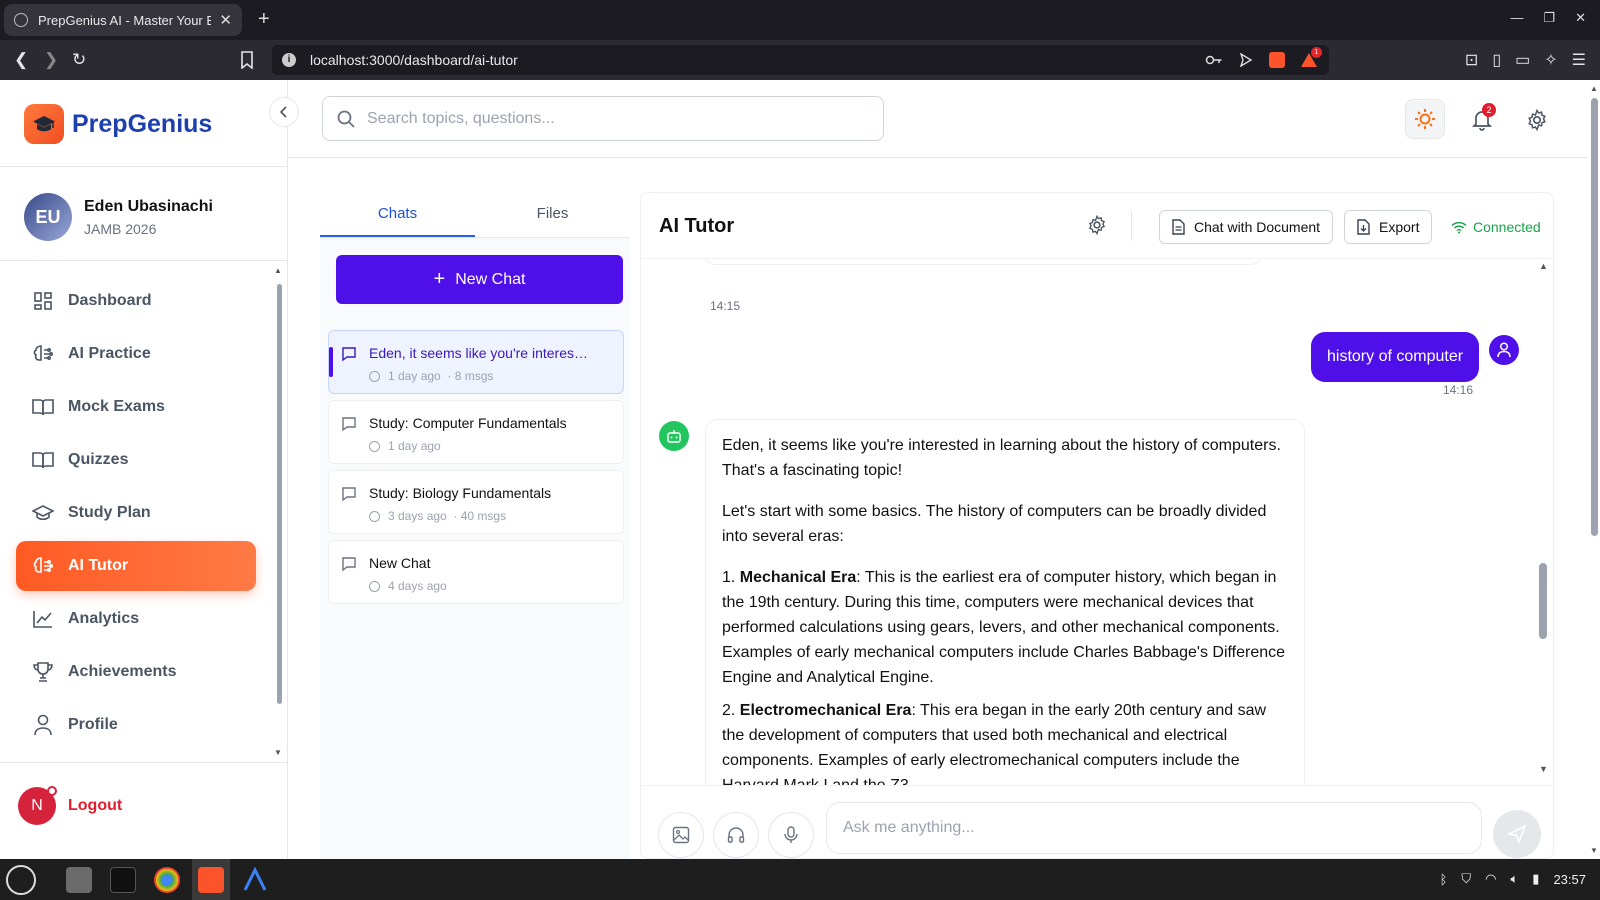 The image size is (1600, 900). I want to click on theme-toggle-button, so click(1425, 119).